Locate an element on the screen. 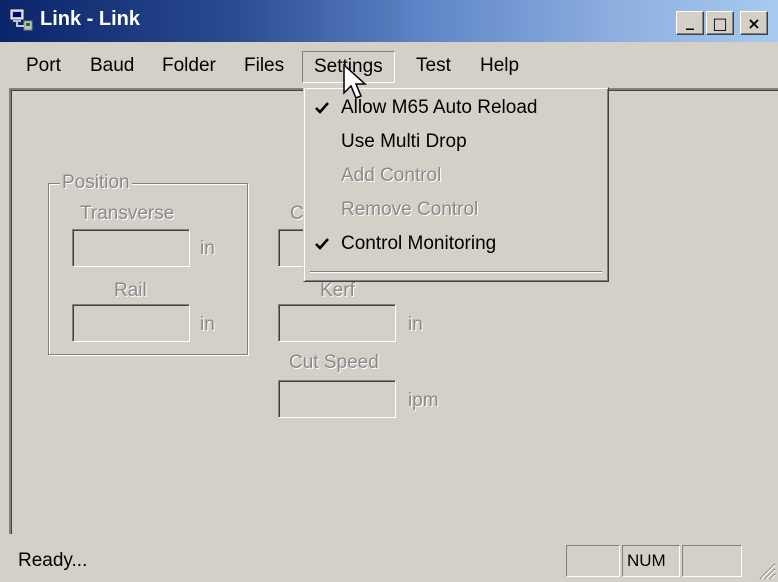  minimize-icon: _ is located at coordinates (690, 20).